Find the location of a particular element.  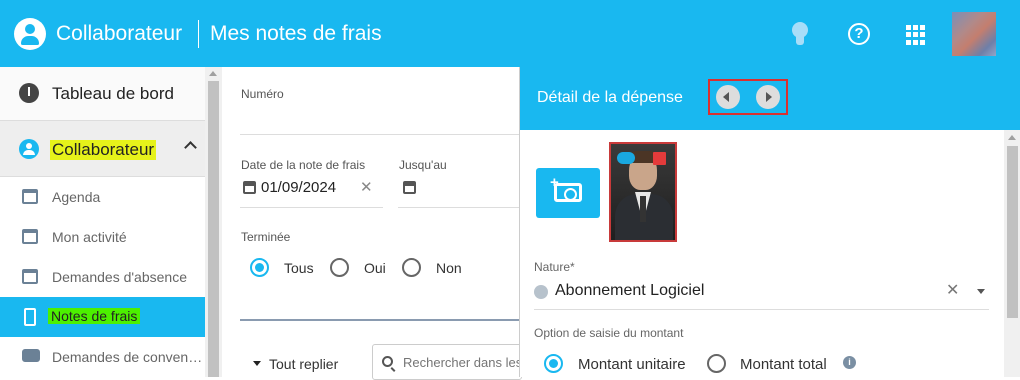

add-photo-button: + is located at coordinates (568, 193).